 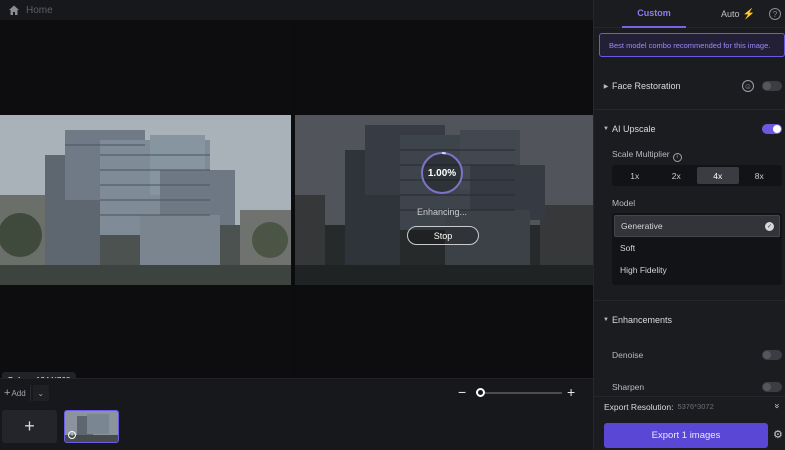 What do you see at coordinates (748, 86) in the screenshot?
I see `face-icon: ☺` at bounding box center [748, 86].